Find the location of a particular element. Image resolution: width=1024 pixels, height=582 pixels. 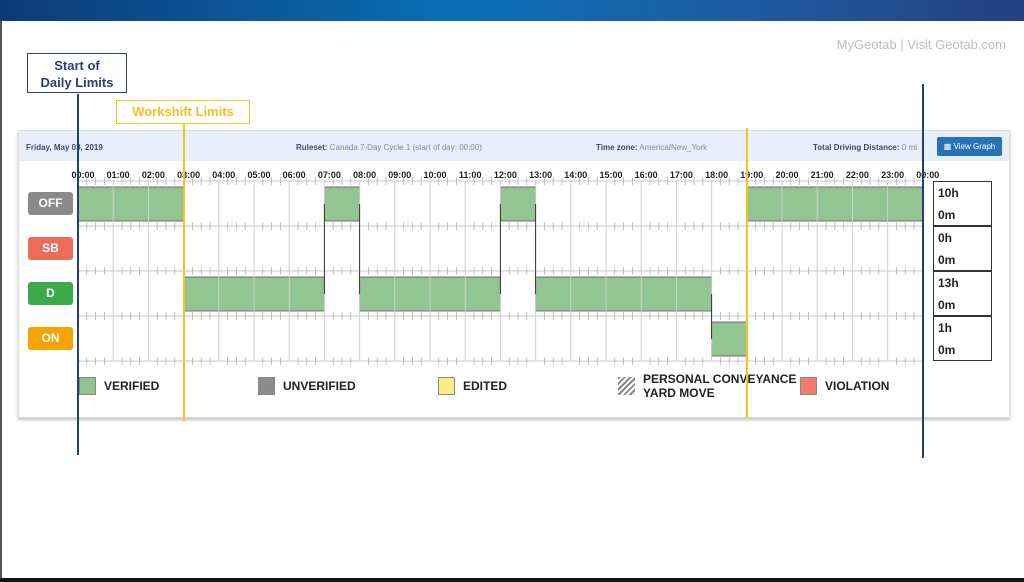

legend-item: VIOLATION is located at coordinates (857, 386).